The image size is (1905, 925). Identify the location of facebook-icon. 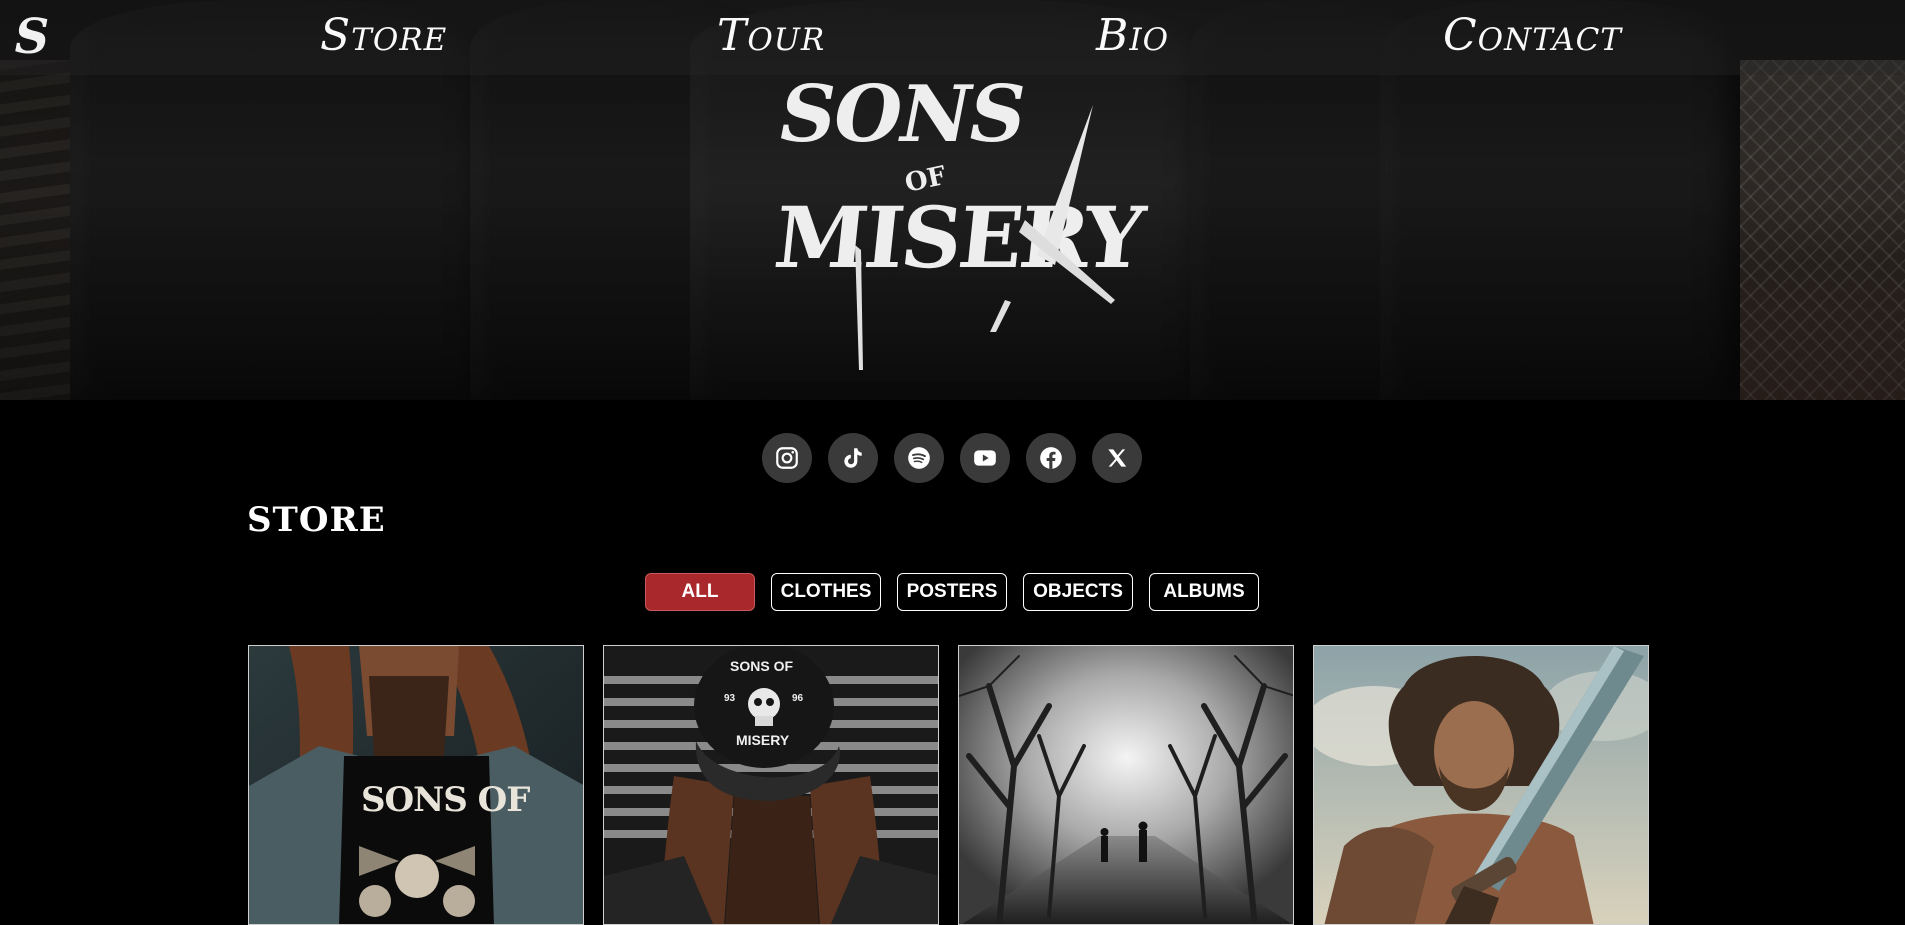
(1051, 458).